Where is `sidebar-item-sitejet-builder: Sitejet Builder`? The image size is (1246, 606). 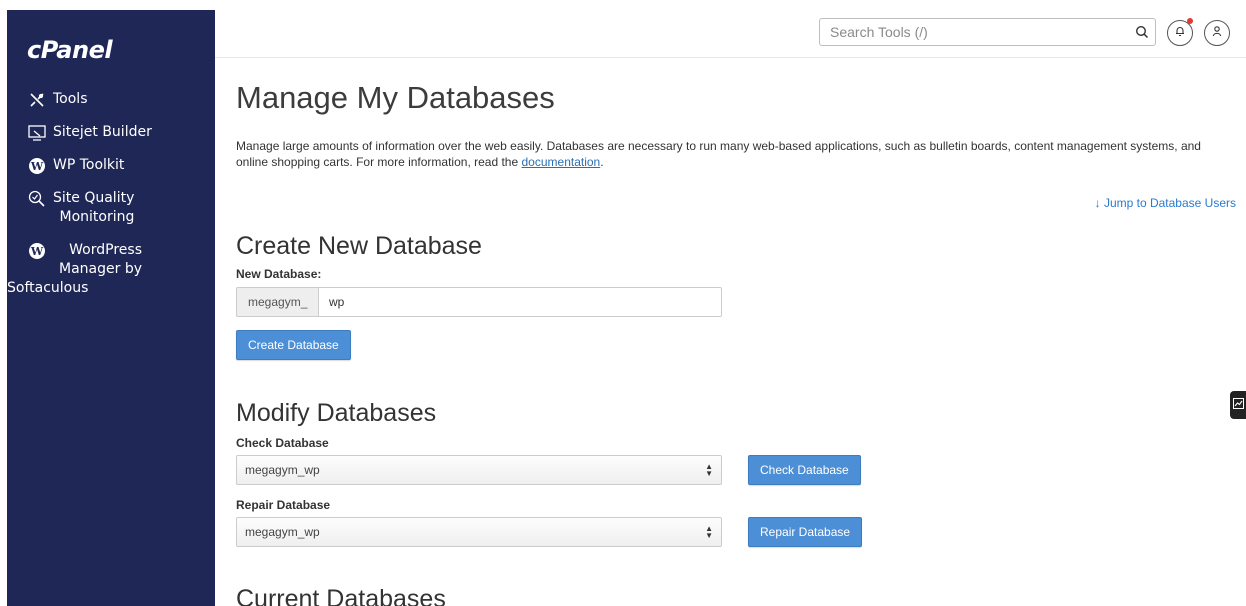 sidebar-item-sitejet-builder: Sitejet Builder is located at coordinates (111, 132).